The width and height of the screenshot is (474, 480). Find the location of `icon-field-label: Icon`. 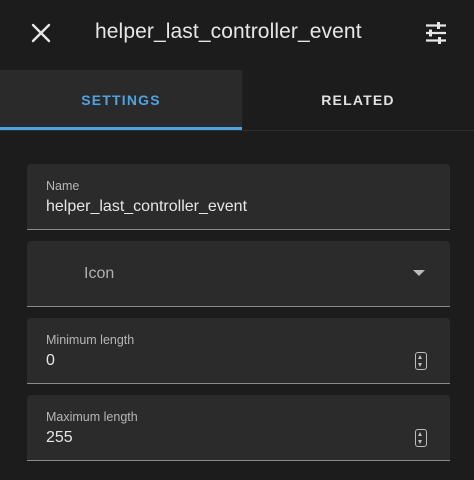

icon-field-label: Icon is located at coordinates (99, 273).